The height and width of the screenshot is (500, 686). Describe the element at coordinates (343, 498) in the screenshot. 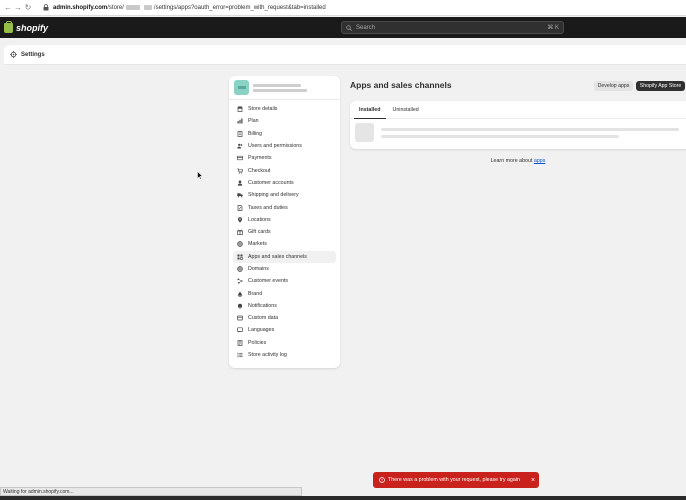

I see `bottom-strip` at that location.